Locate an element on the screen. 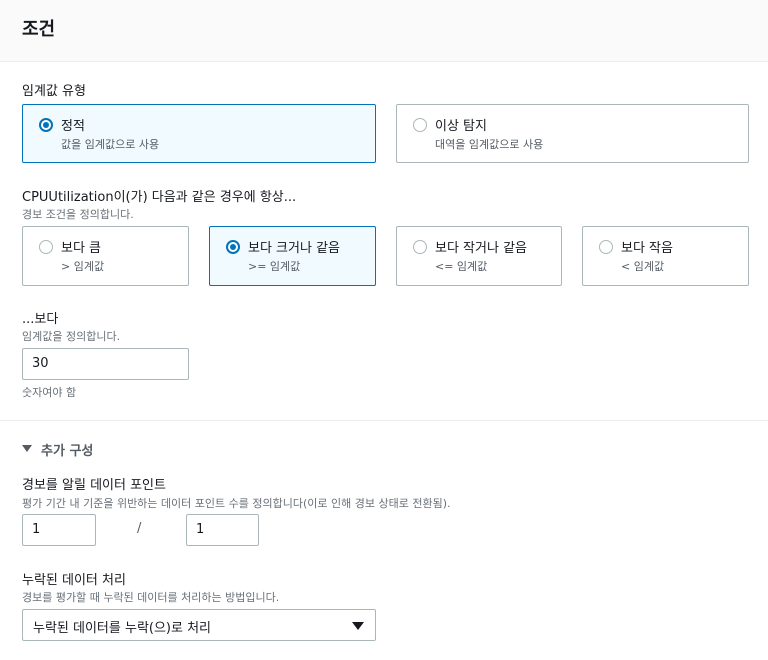  less-equal-title: 보다 작거나 같음 is located at coordinates (481, 248).